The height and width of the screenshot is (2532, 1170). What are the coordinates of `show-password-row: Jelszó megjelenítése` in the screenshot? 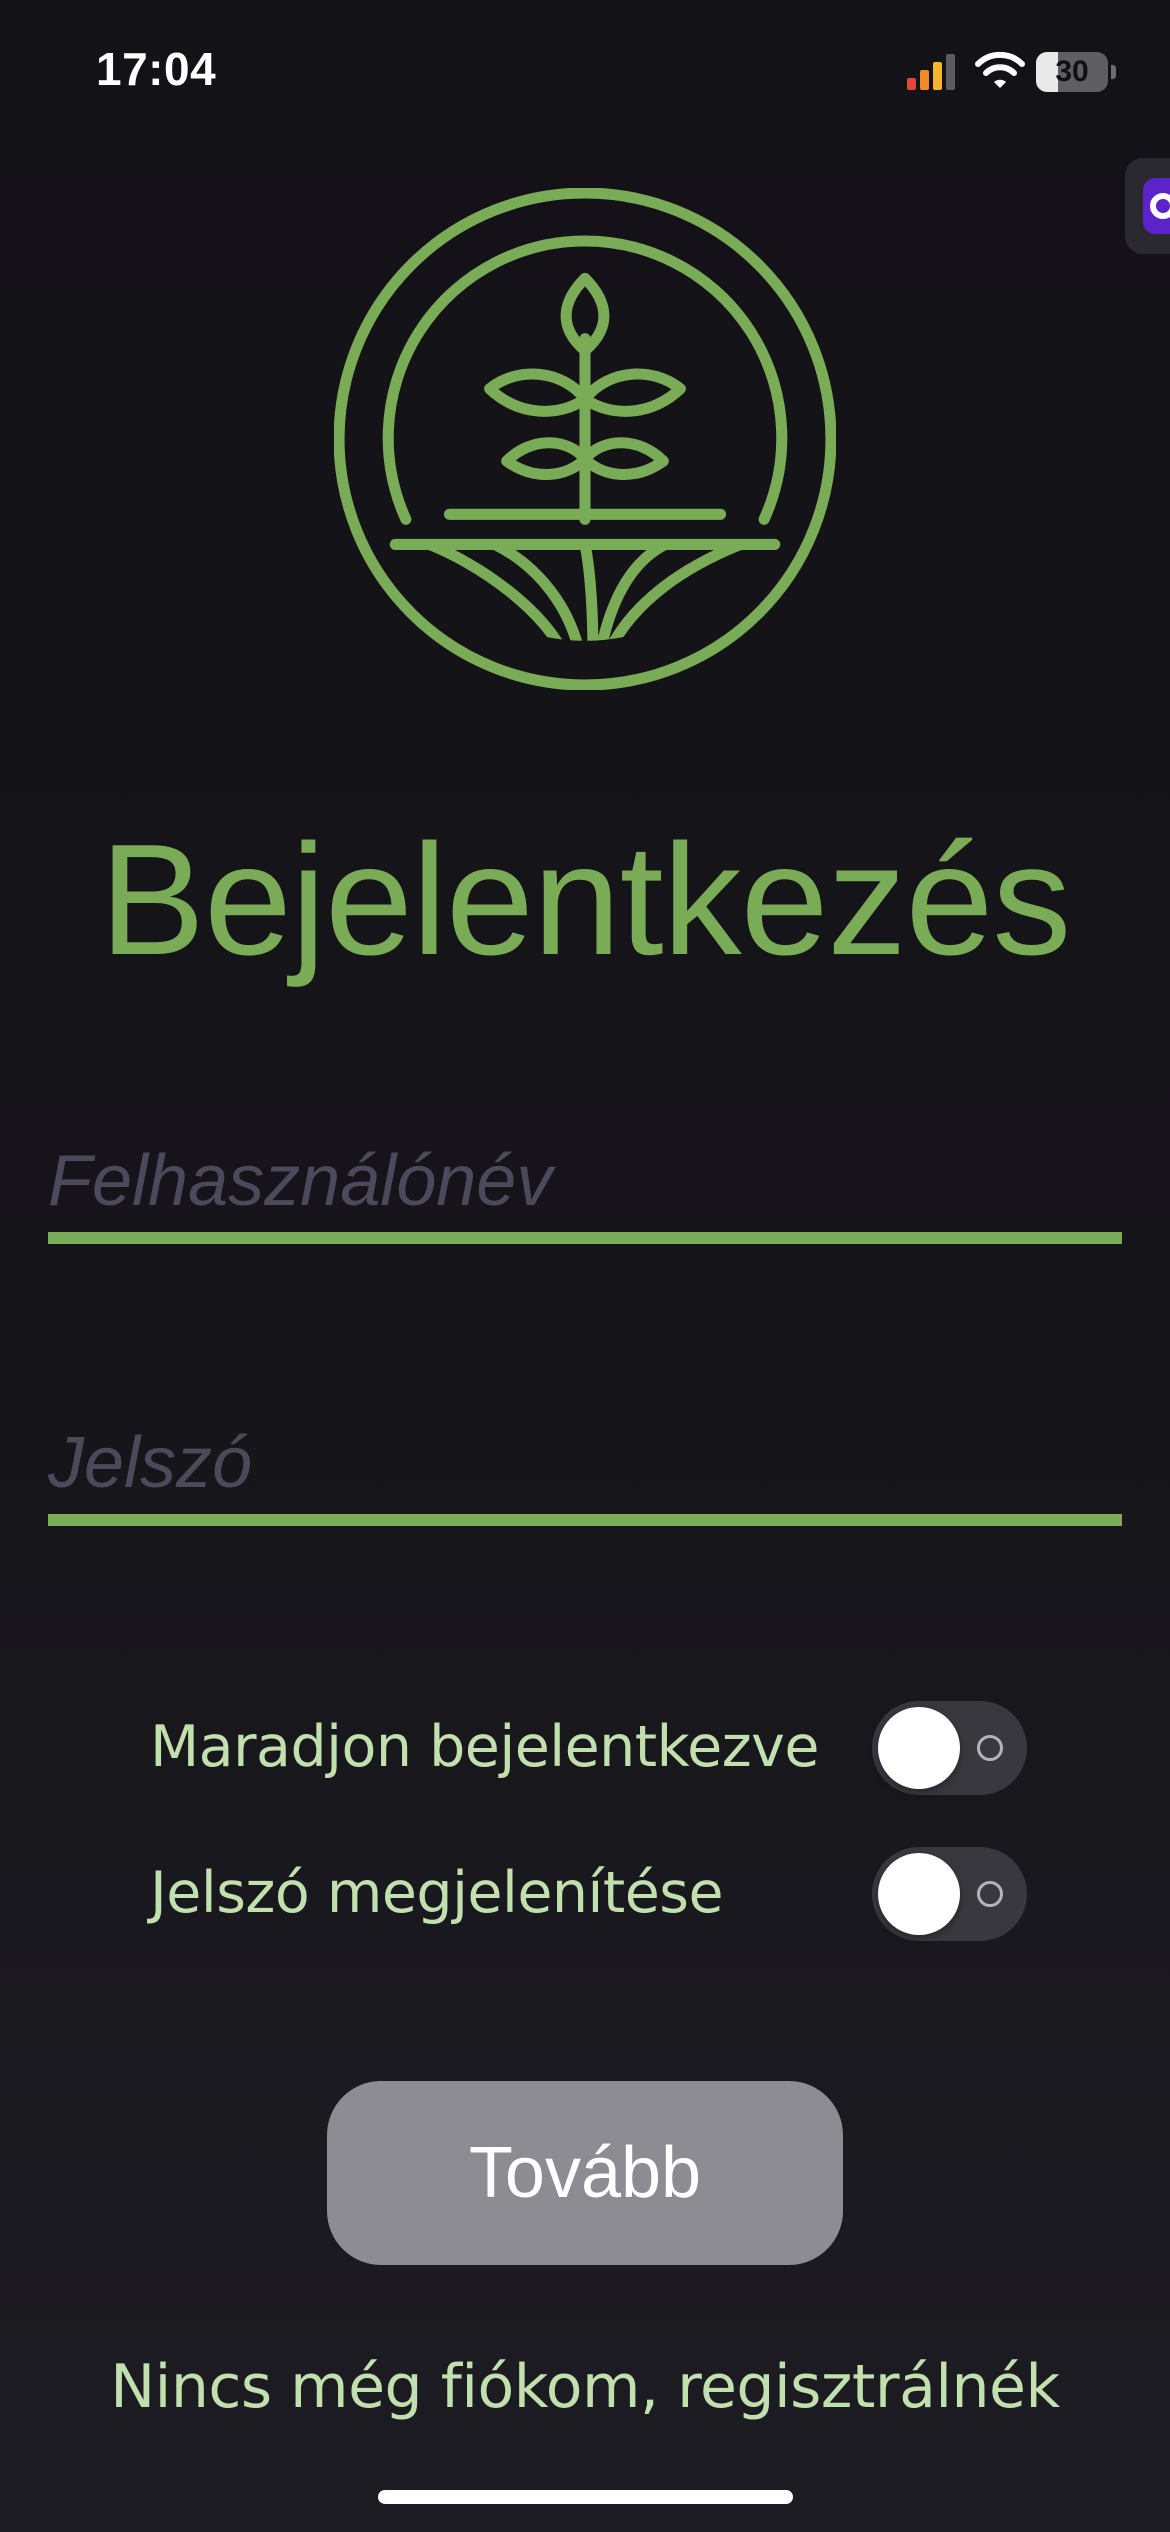 It's located at (590, 1893).